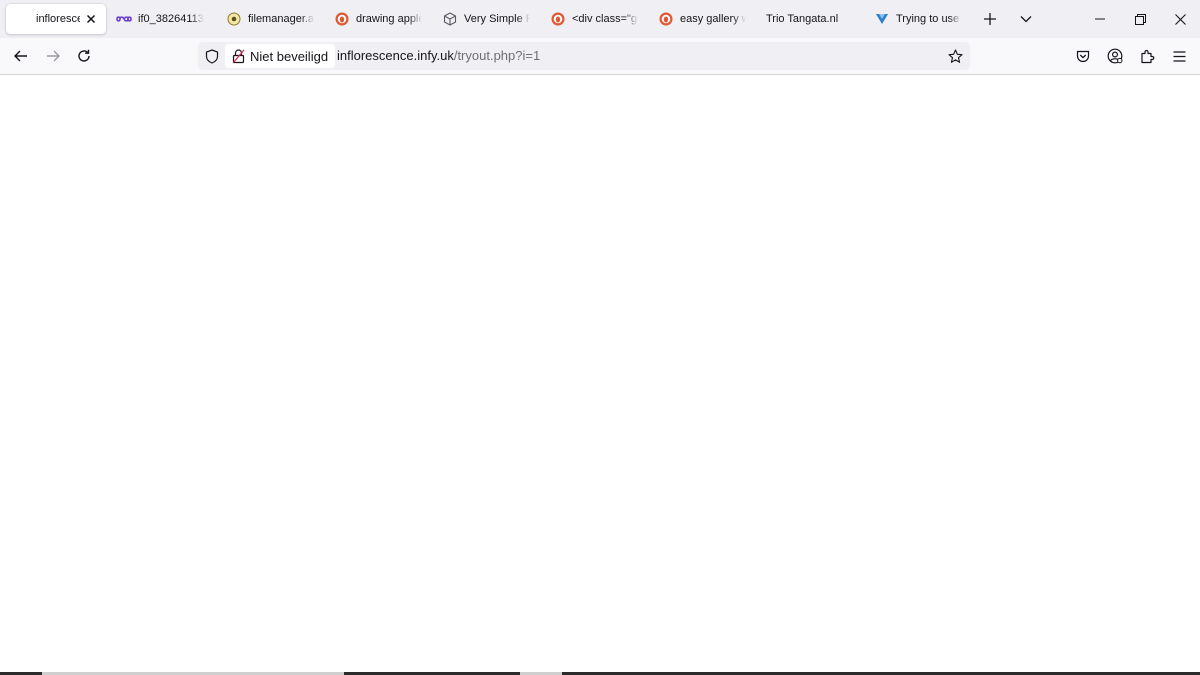 Image resolution: width=1200 pixels, height=675 pixels. Describe the element at coordinates (955, 56) in the screenshot. I see `bookmark-star-icon` at that location.